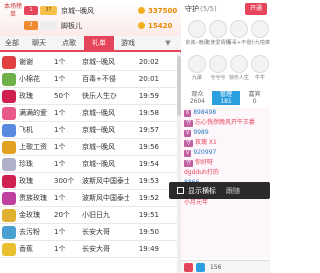 Image resolution: width=320 pixels, height=273 pixels. I want to click on gift-row: 贵族玫瑰 1个 波斯风中国泰士 19:52, so click(88, 198).